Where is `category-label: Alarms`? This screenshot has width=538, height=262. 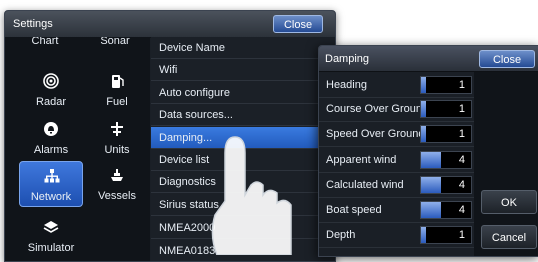 category-label: Alarms is located at coordinates (51, 150).